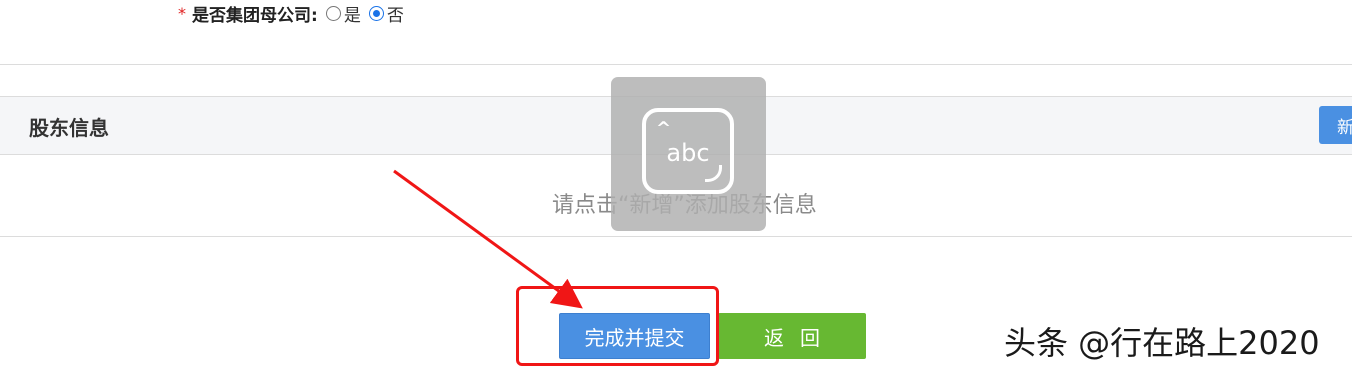 The width and height of the screenshot is (1352, 371). What do you see at coordinates (376, 13) in the screenshot?
I see `radio-circle-no` at bounding box center [376, 13].